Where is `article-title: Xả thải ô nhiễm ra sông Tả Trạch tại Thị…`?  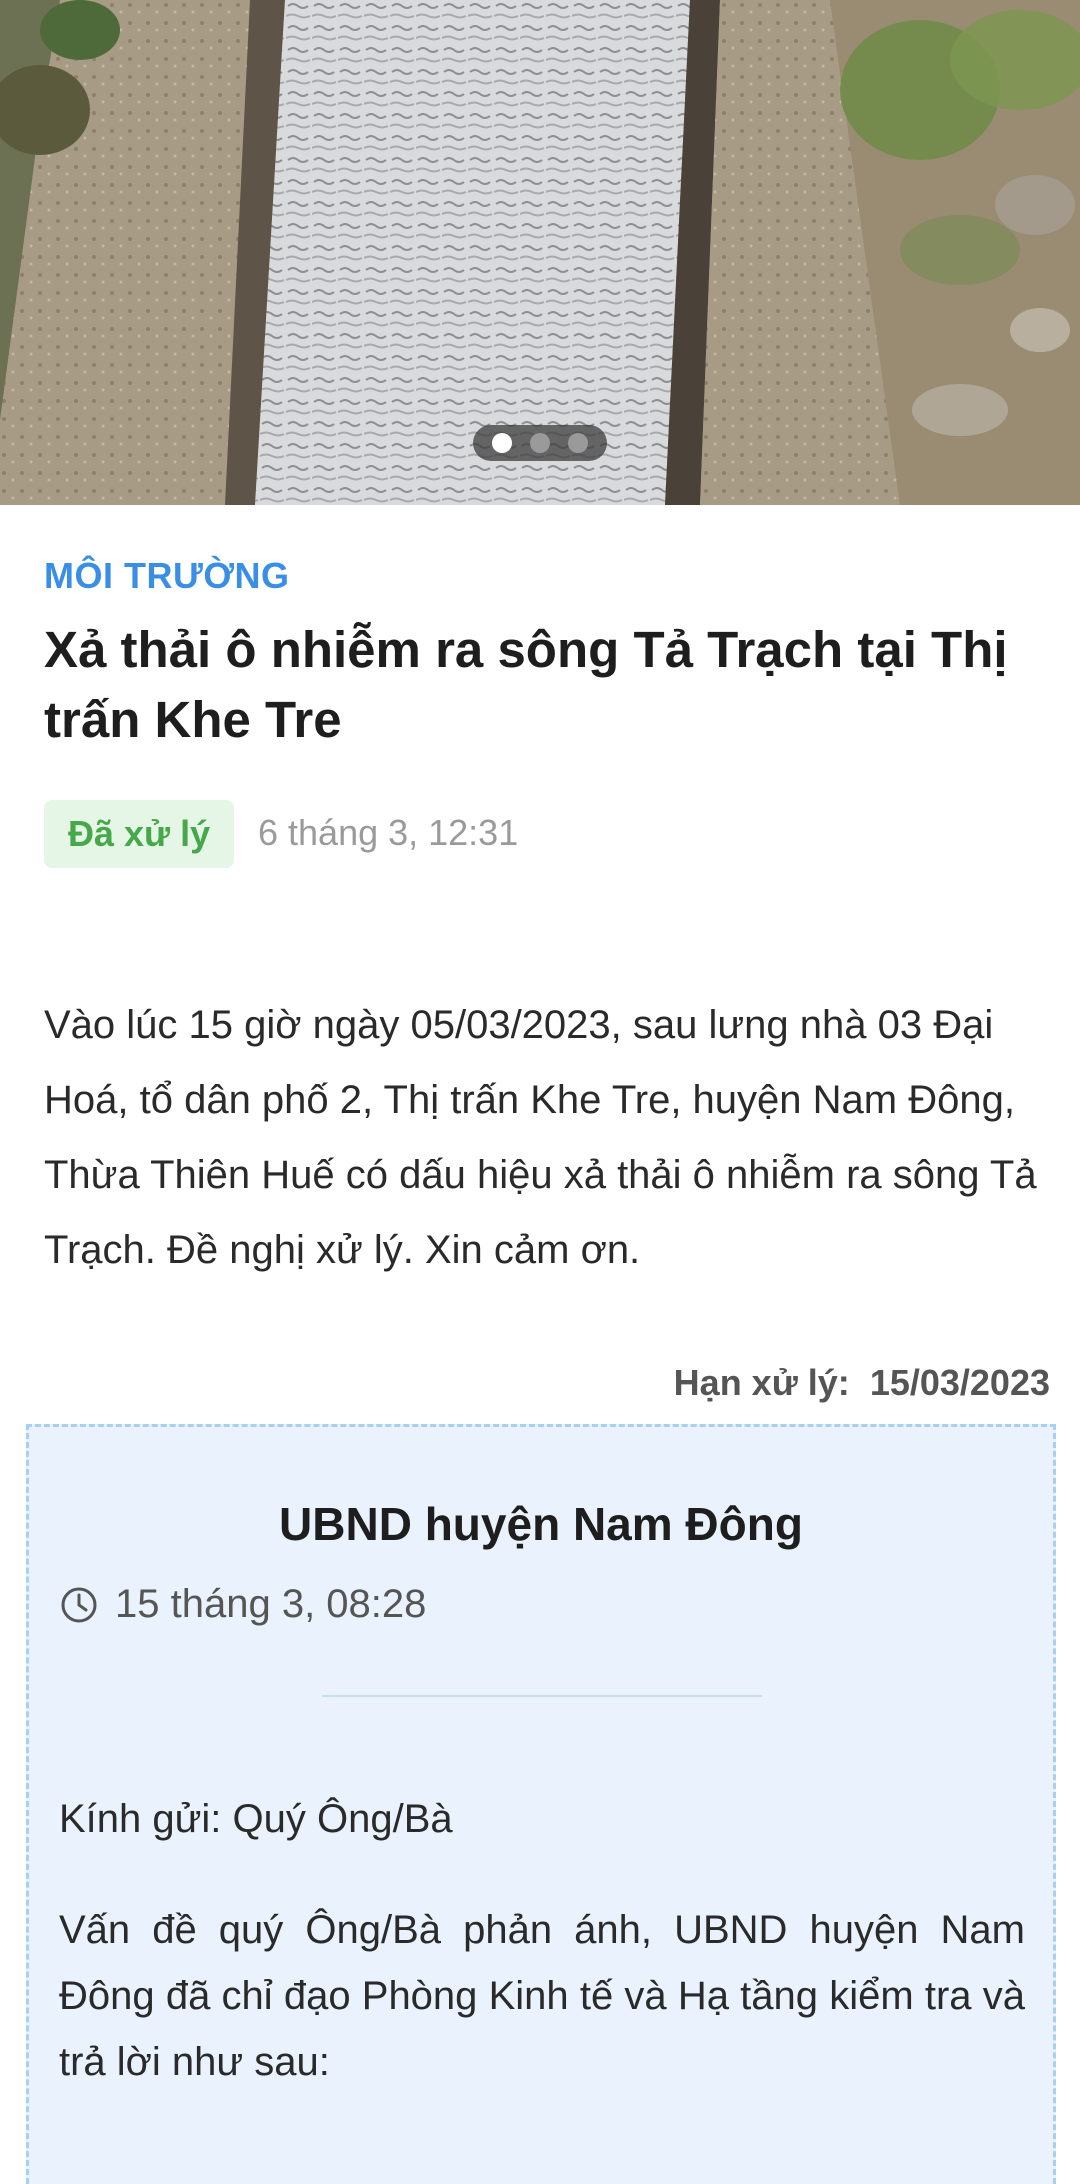 article-title: Xả thải ô nhiễm ra sông Tả Trạch tại Thị… is located at coordinates (526, 684).